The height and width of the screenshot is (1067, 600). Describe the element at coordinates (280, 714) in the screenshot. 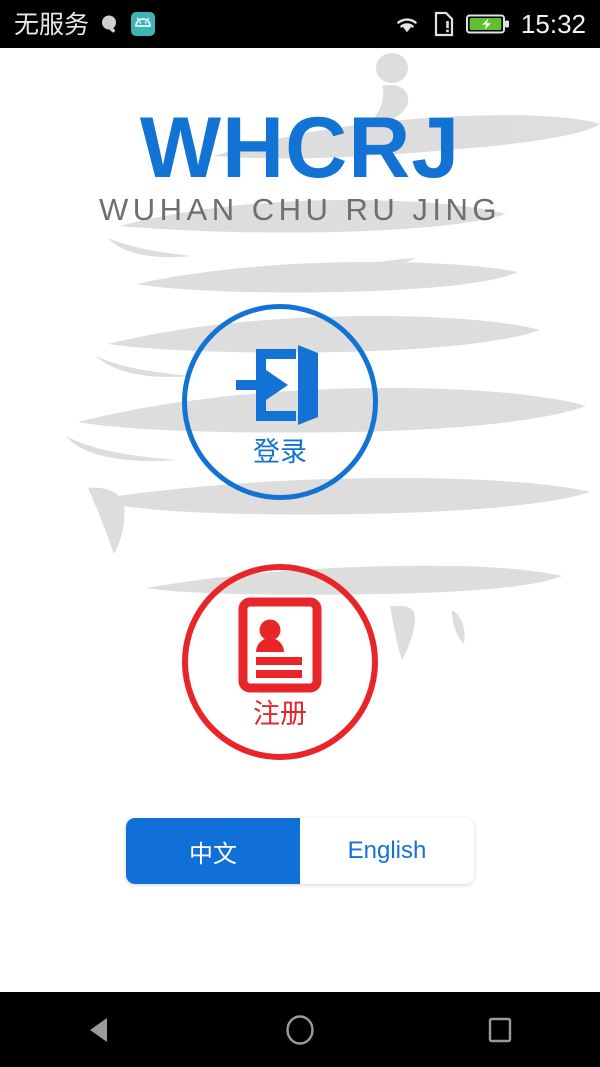

I see `register-label: 注册` at that location.